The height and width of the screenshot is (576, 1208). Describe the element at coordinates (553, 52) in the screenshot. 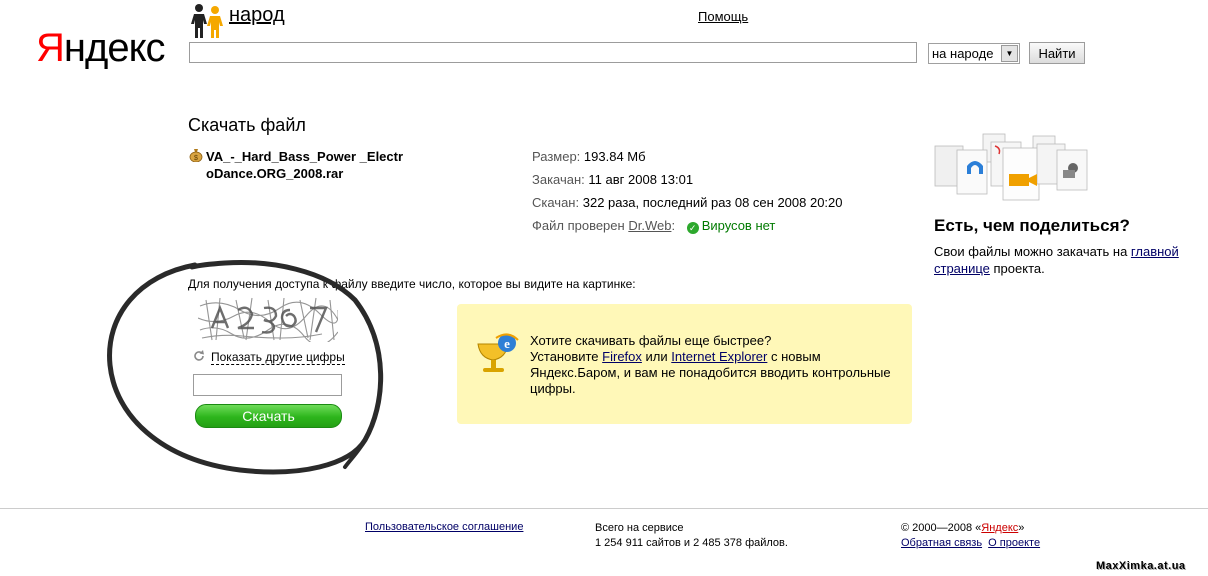

I see `search-input` at that location.